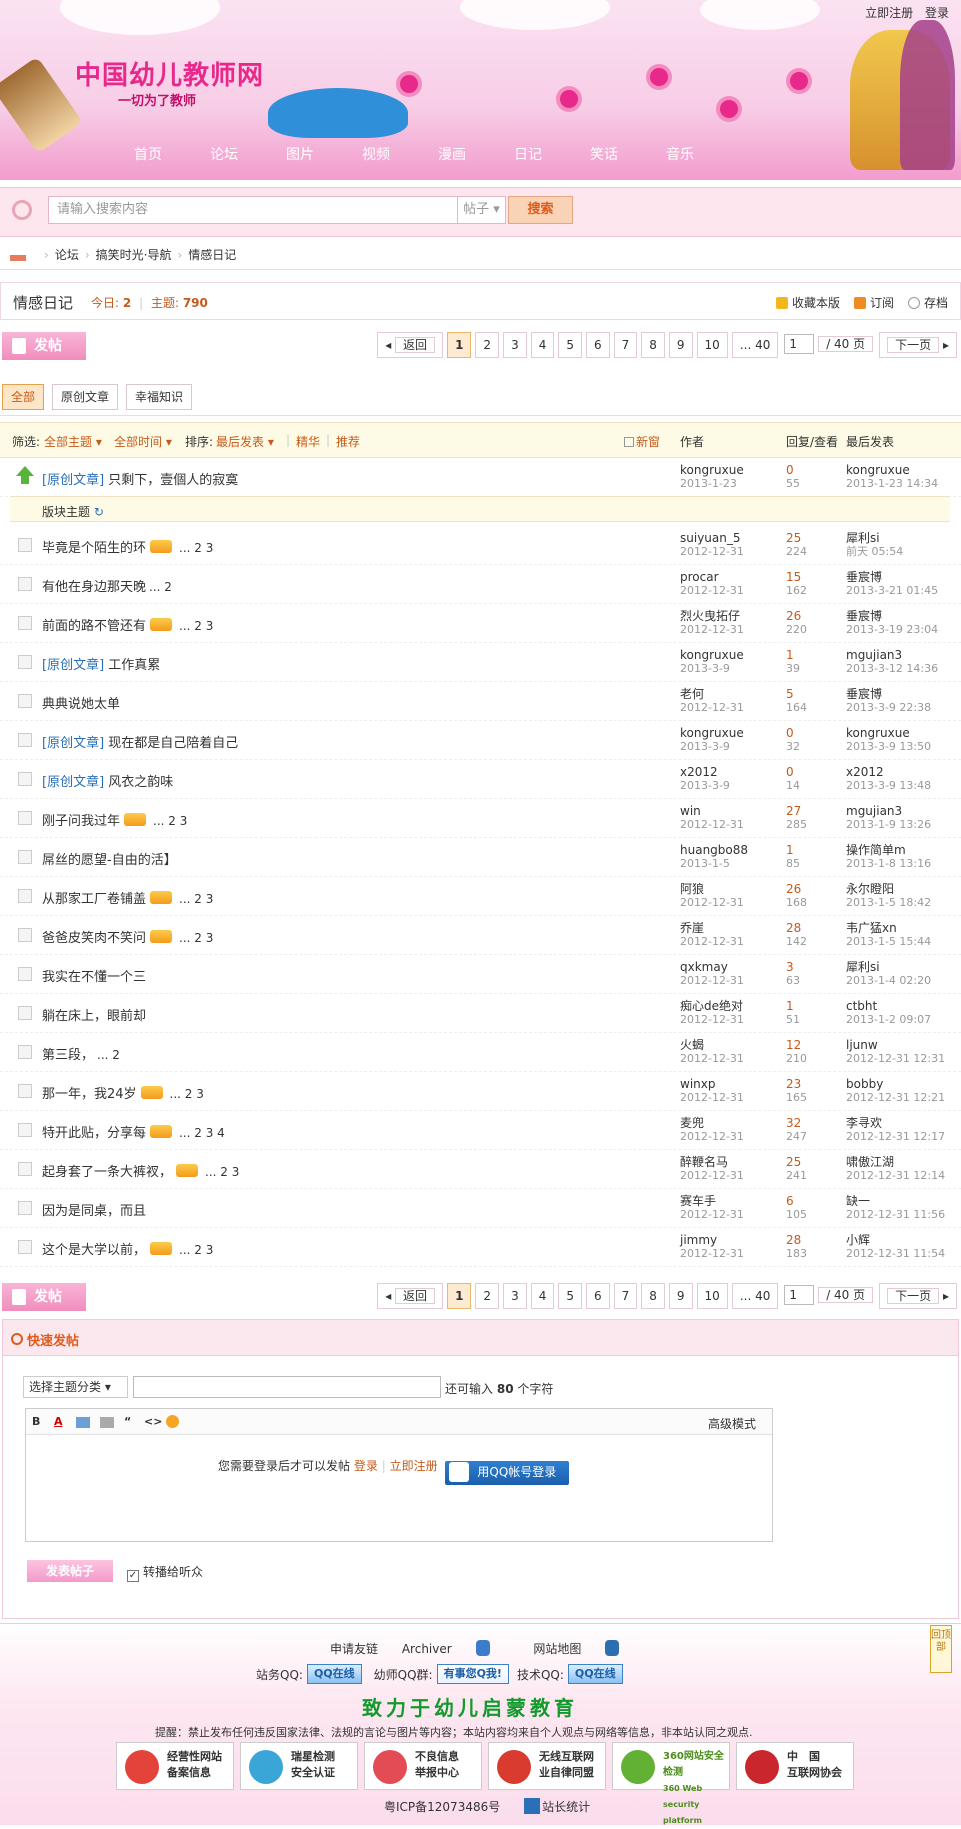  I want to click on page-link: 7, so click(625, 1296).